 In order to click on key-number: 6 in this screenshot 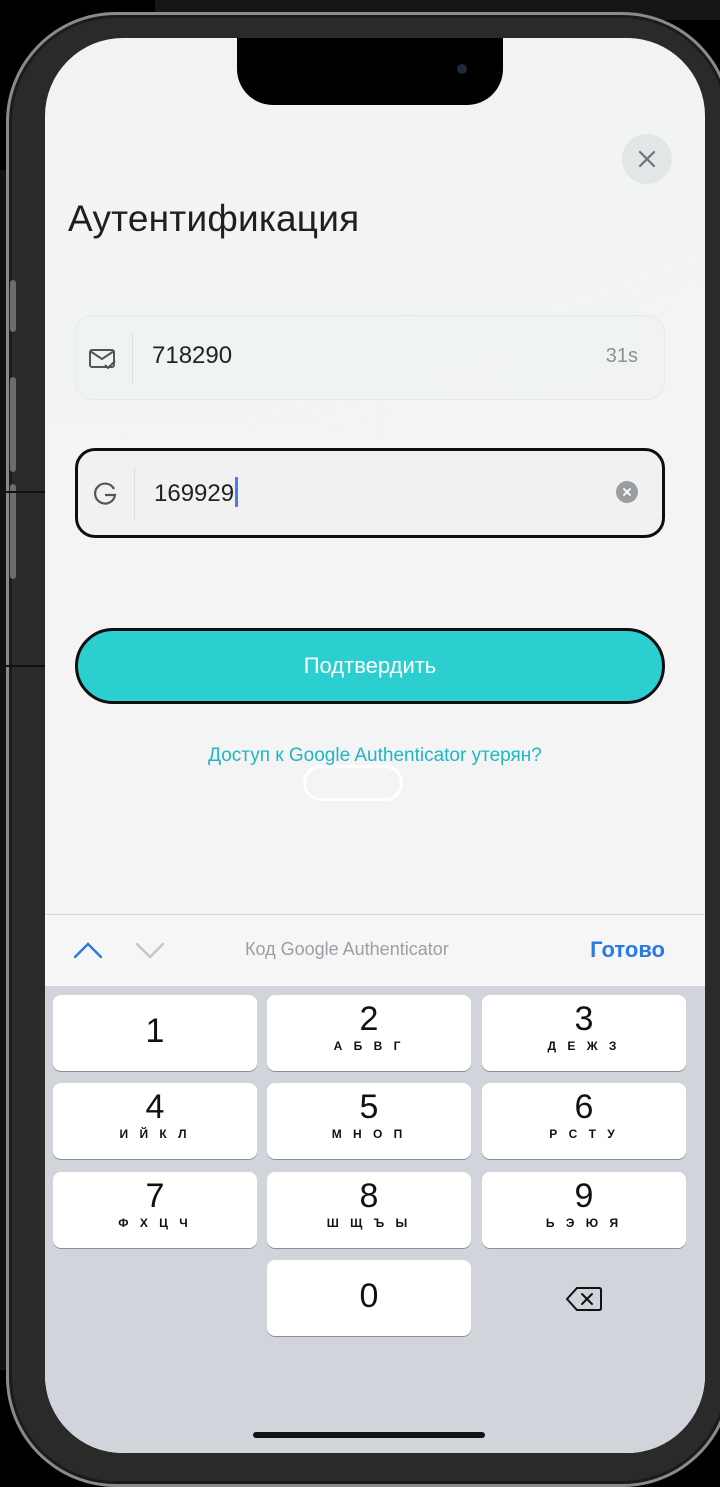, I will do `click(584, 1107)`.